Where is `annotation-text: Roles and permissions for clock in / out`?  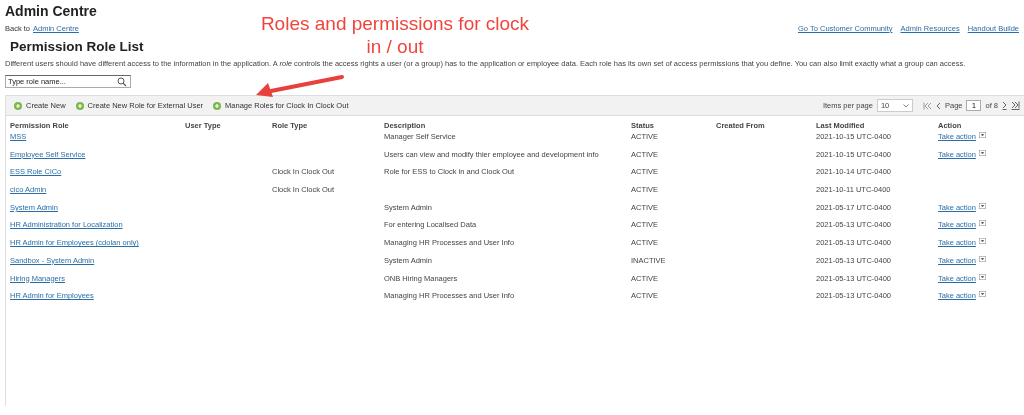
annotation-text: Roles and permissions for clock in / out is located at coordinates (395, 35).